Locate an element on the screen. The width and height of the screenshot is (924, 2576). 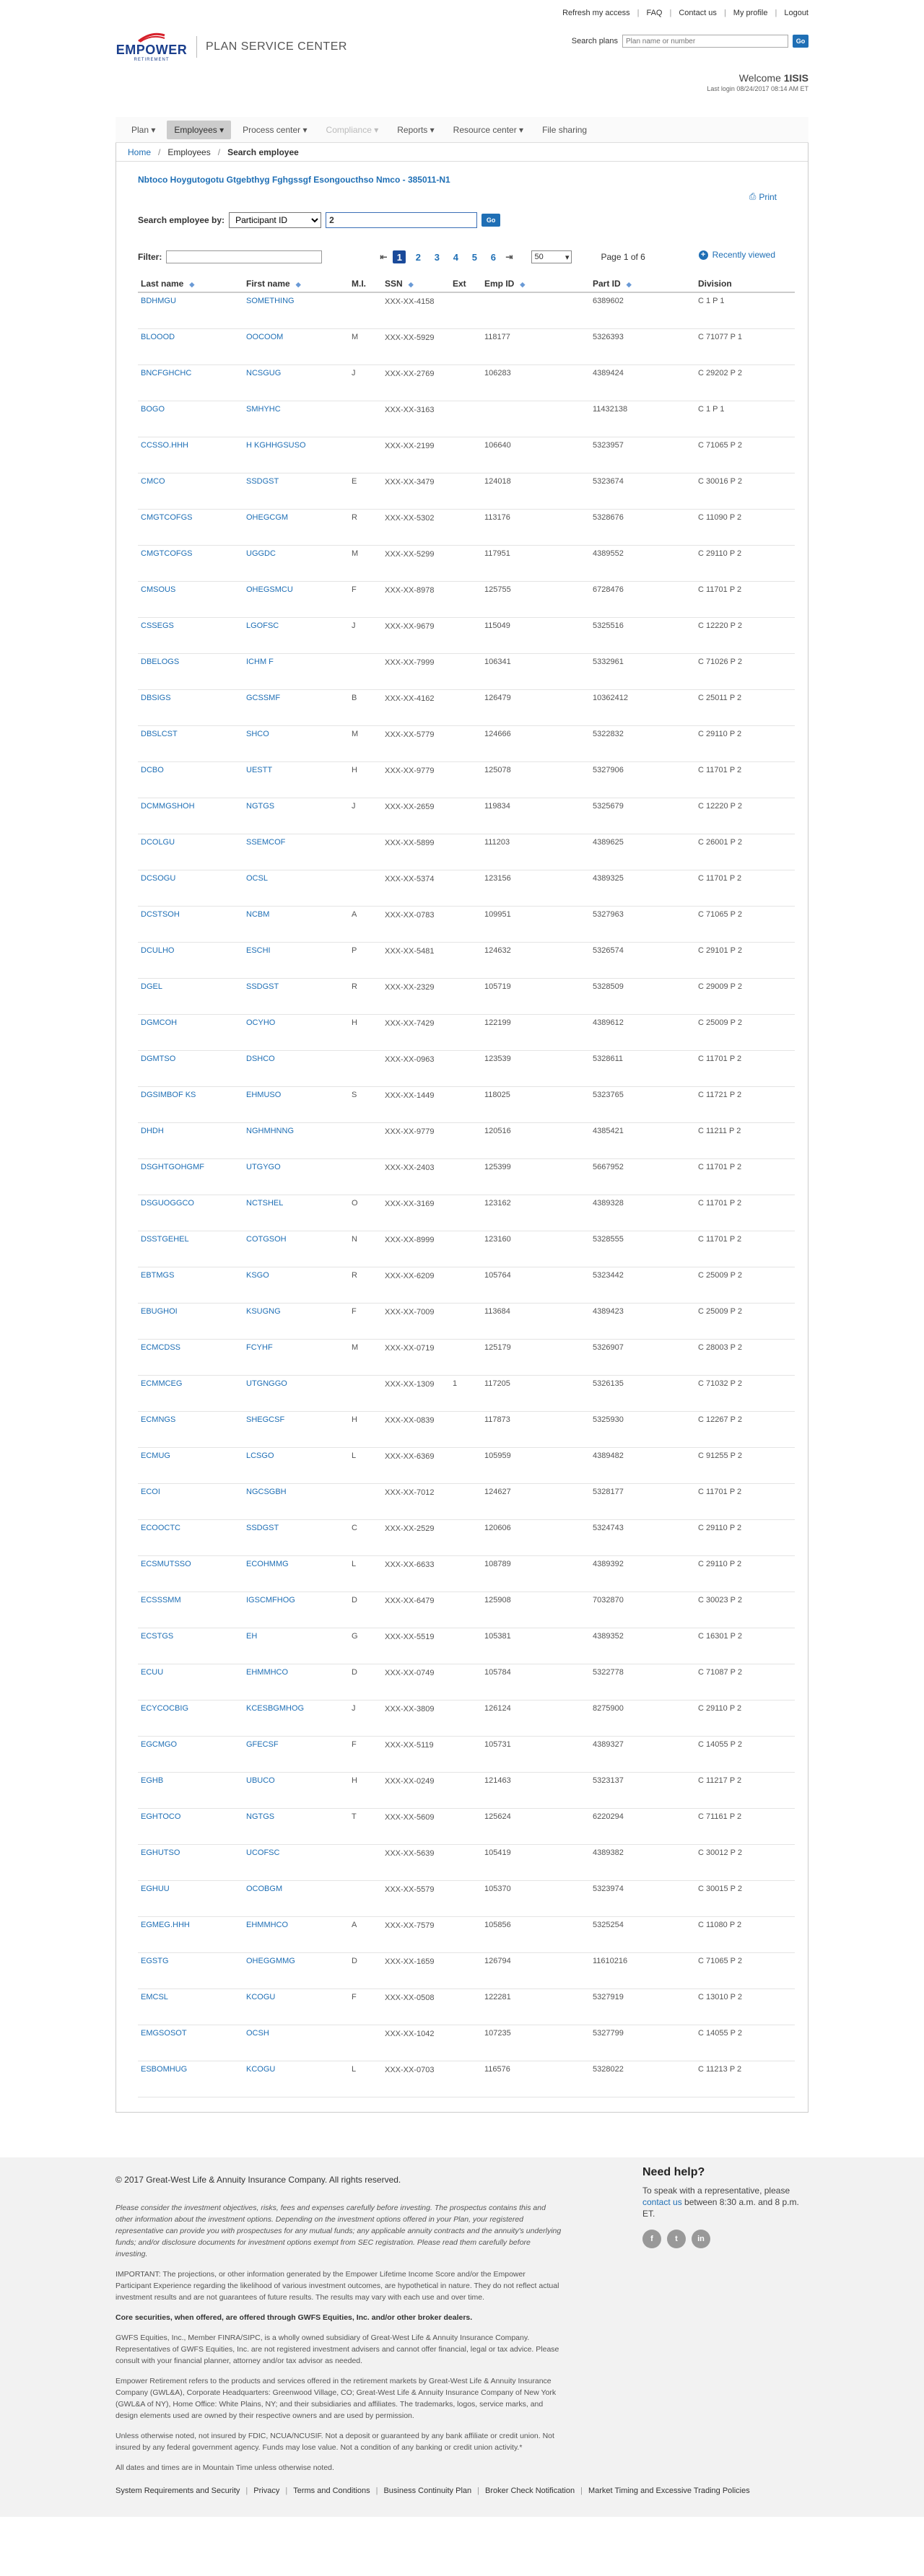
last-name-link: ECMCDSS is located at coordinates (160, 1347).